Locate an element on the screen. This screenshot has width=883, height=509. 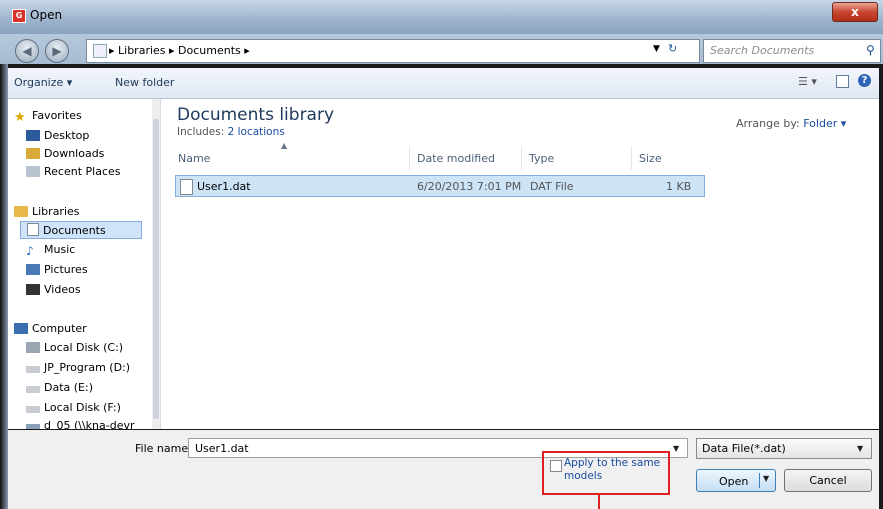
nav-computer: Computer is located at coordinates (50, 329).